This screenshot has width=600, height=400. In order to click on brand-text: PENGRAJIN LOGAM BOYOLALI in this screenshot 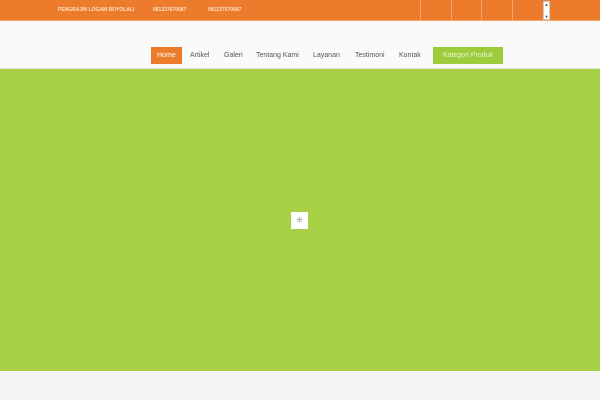, I will do `click(96, 10)`.